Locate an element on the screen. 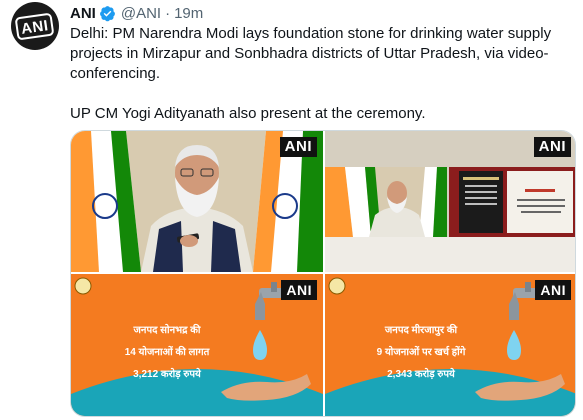  author-handle: @ANI is located at coordinates (141, 13).